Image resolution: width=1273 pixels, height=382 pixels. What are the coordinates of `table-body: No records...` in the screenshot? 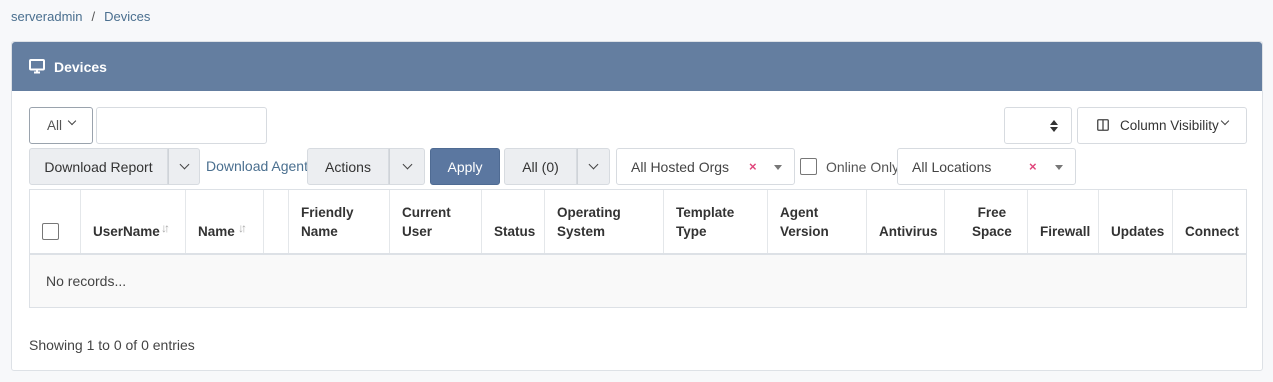 It's located at (638, 281).